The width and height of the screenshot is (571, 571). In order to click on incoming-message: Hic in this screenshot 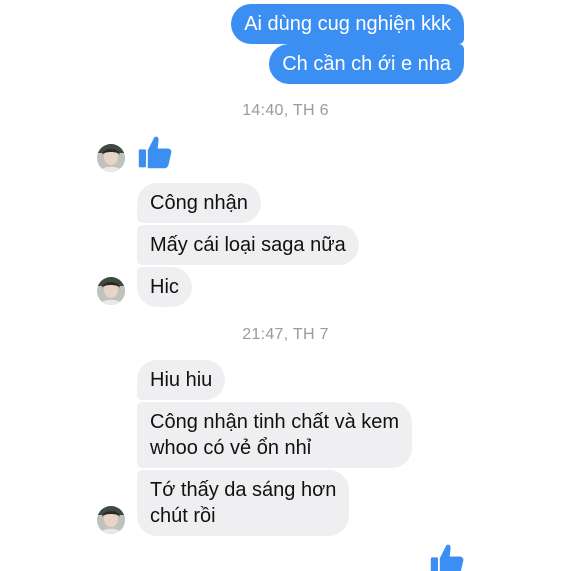, I will do `click(164, 287)`.